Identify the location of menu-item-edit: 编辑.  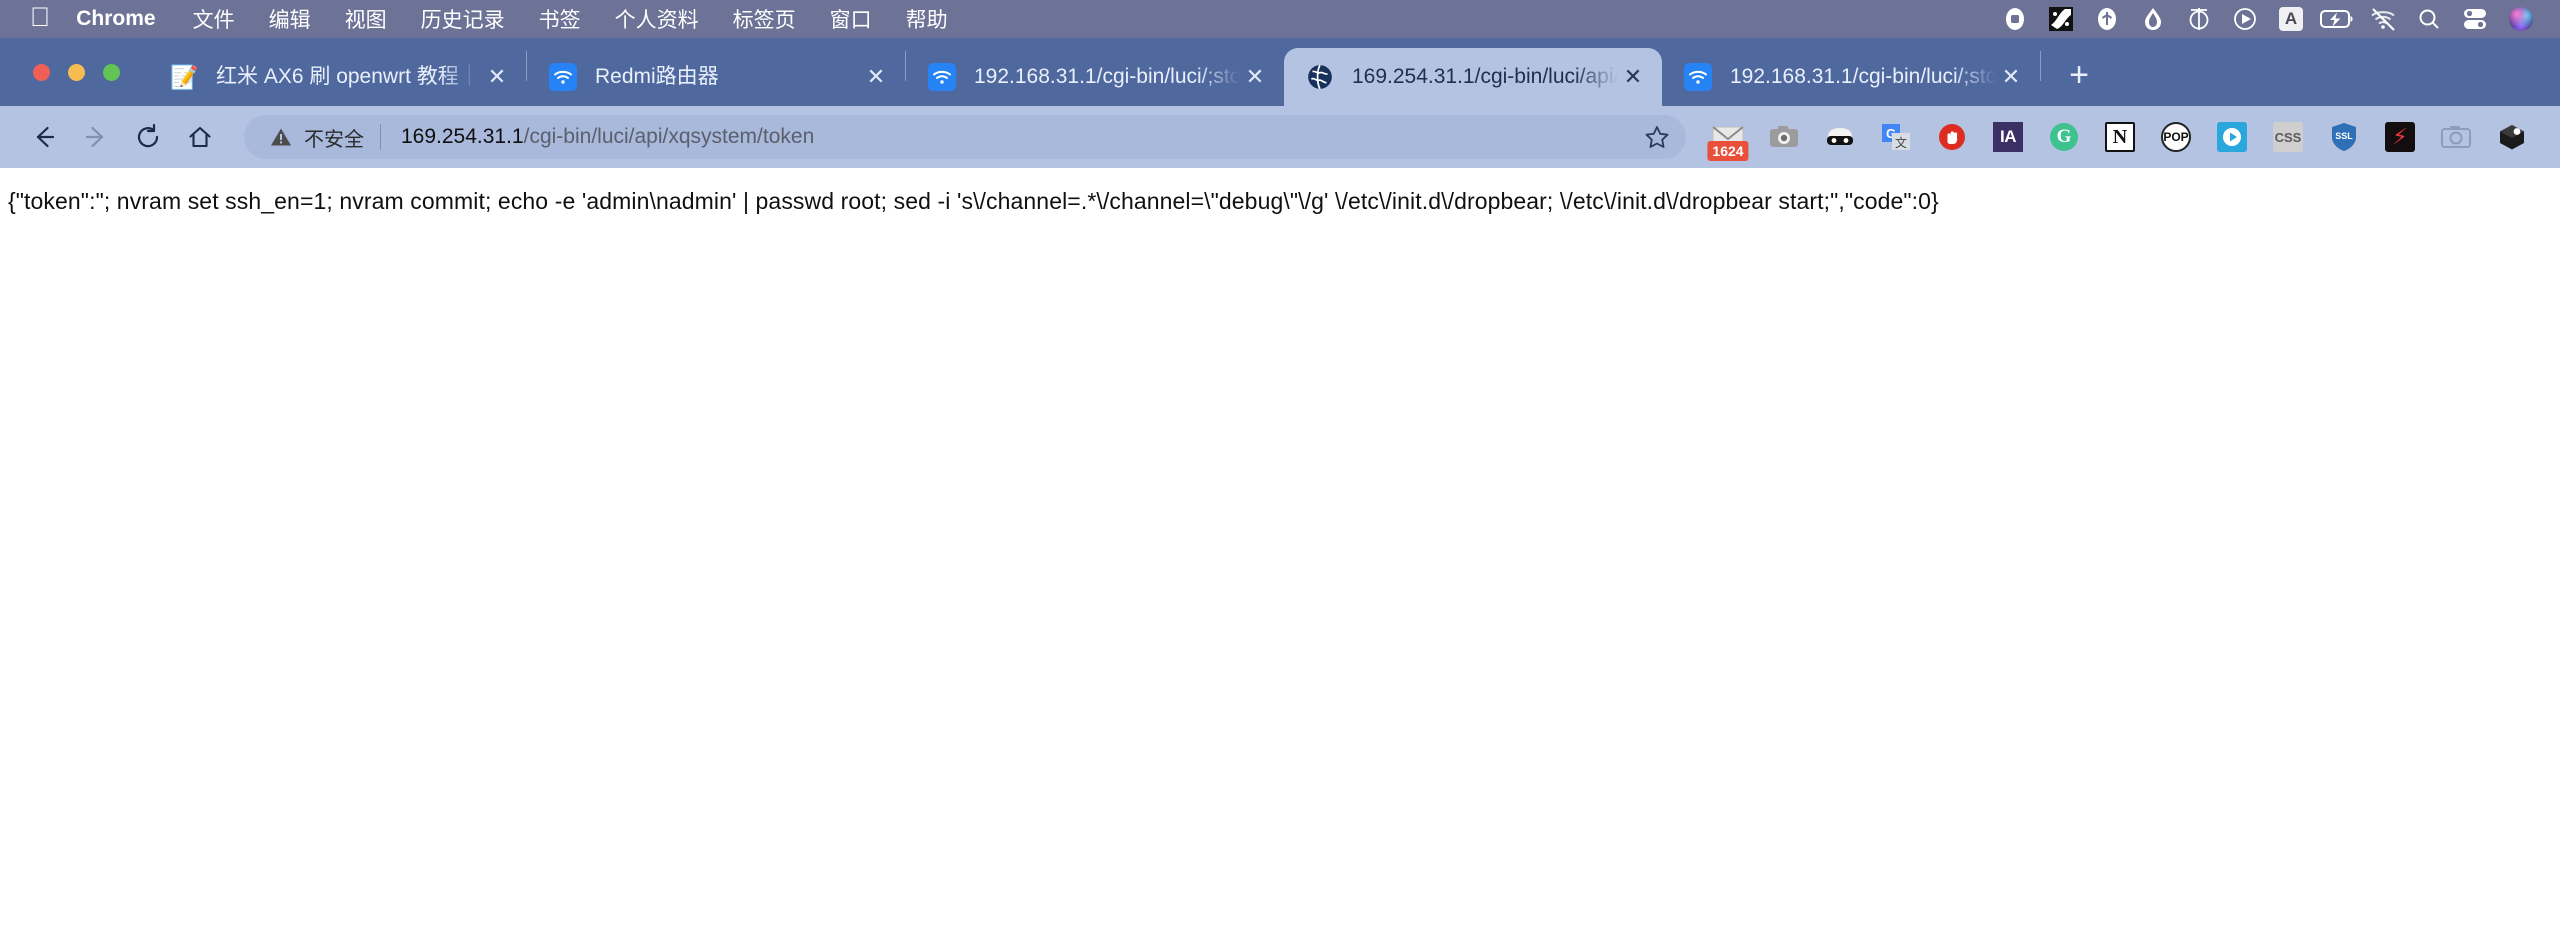
(290, 19).